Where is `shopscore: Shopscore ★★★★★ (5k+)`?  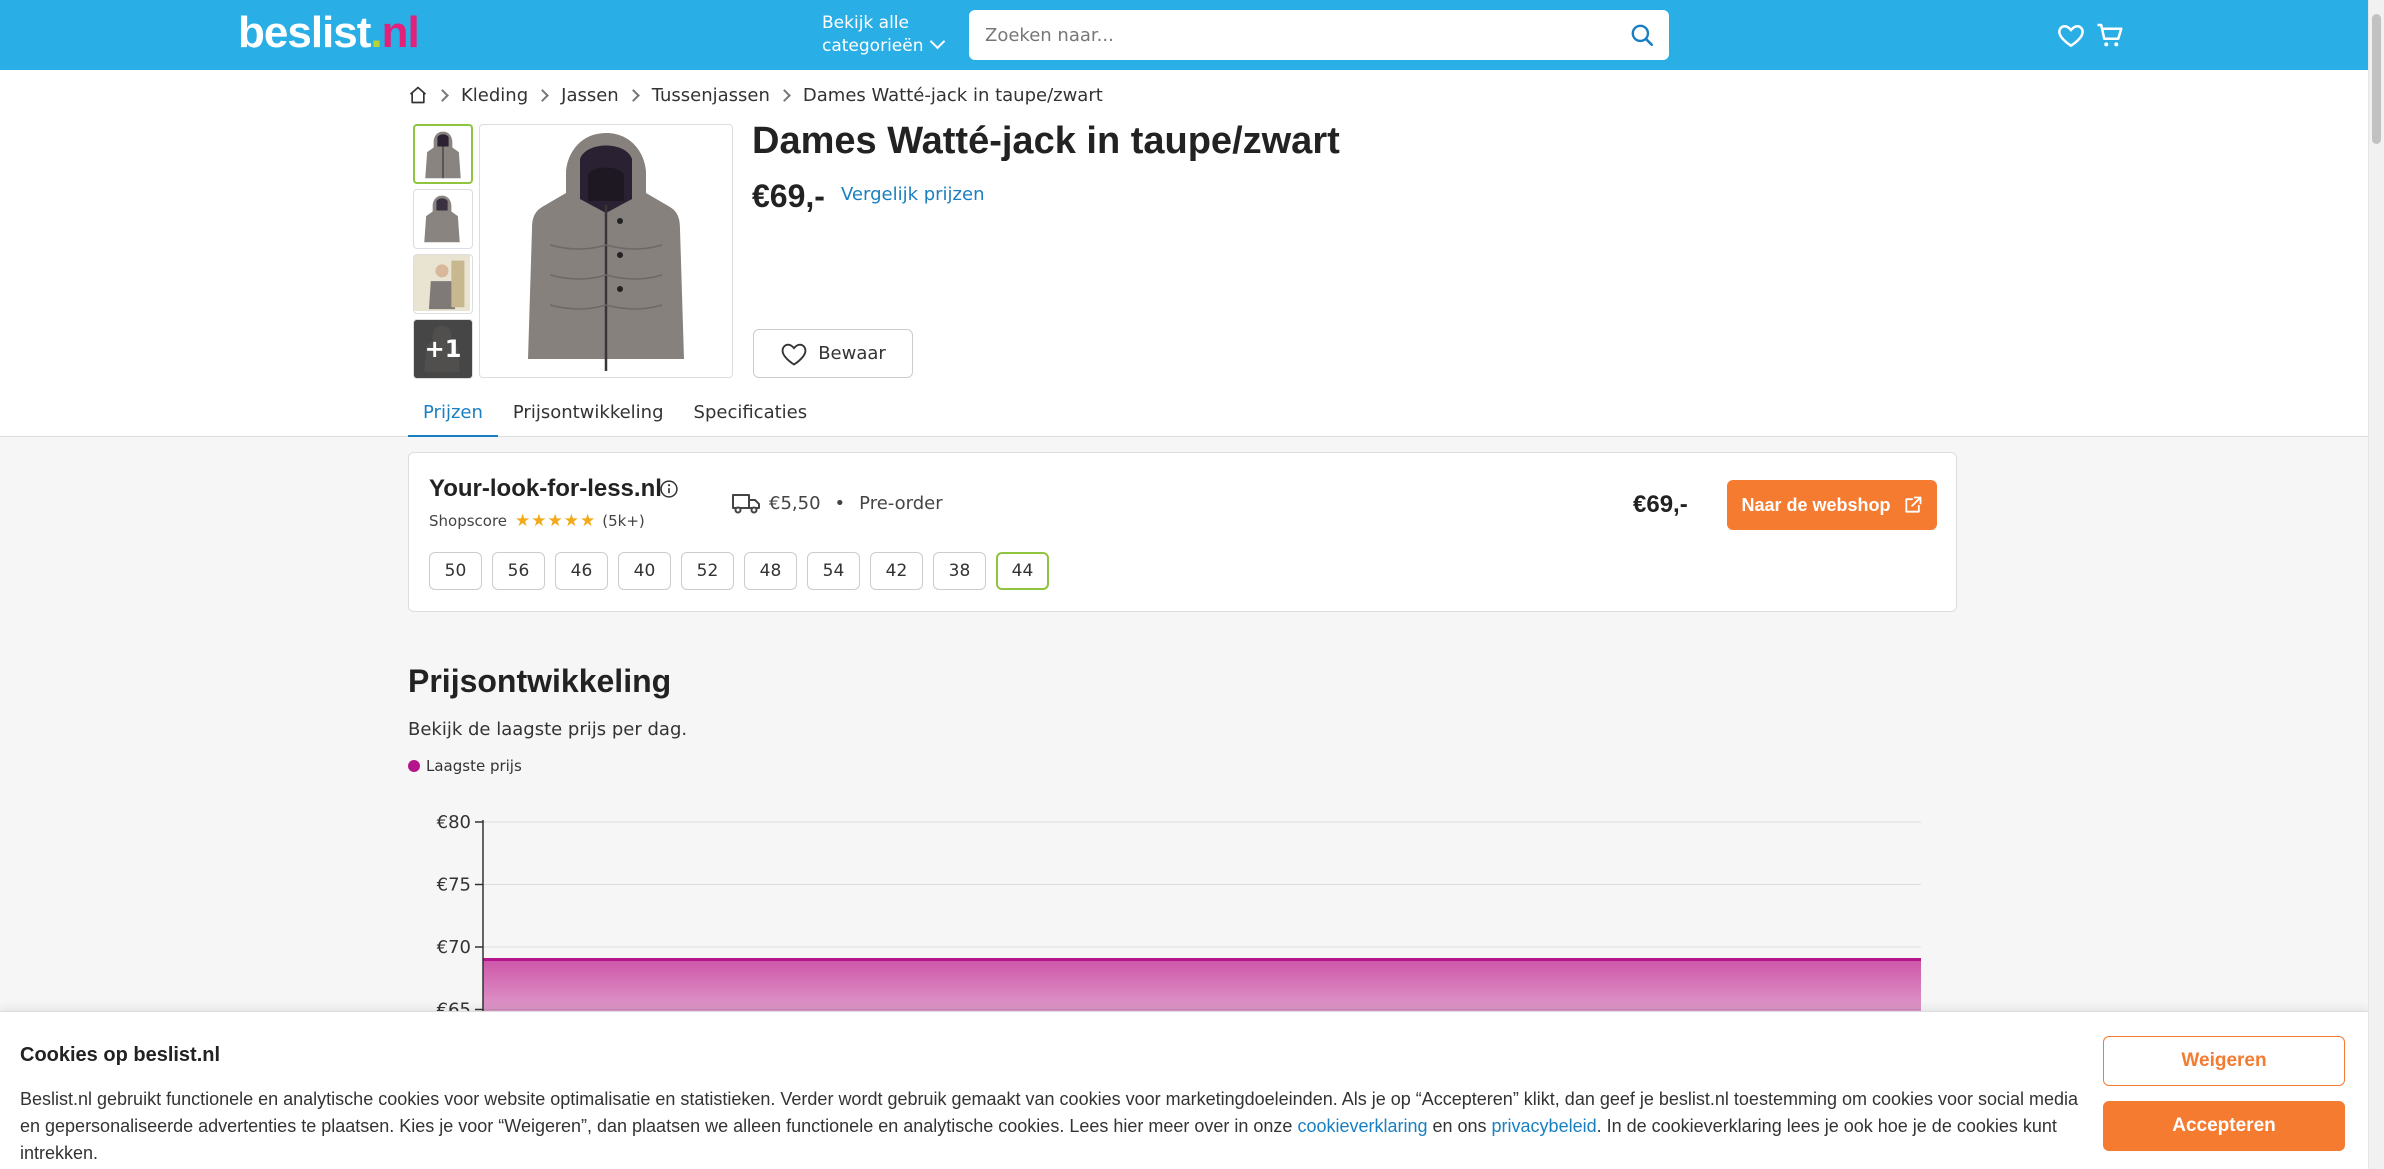 shopscore: Shopscore ★★★★★ (5k+) is located at coordinates (537, 521).